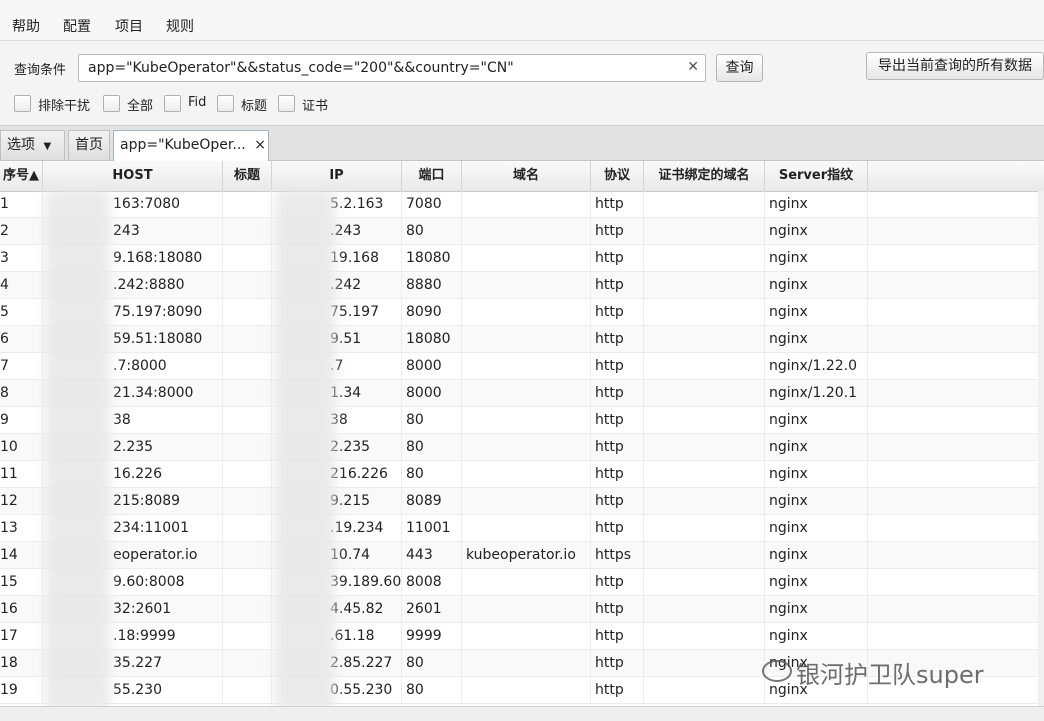  What do you see at coordinates (890, 675) in the screenshot?
I see `watermark: 银河护卫队super` at bounding box center [890, 675].